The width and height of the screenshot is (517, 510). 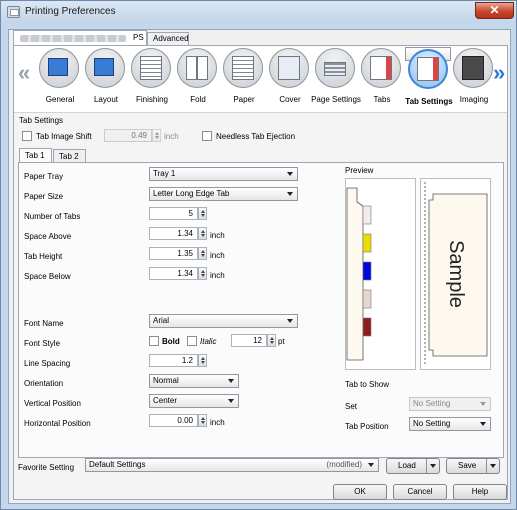 I want to click on orientation-label: Orientation, so click(x=44, y=383).